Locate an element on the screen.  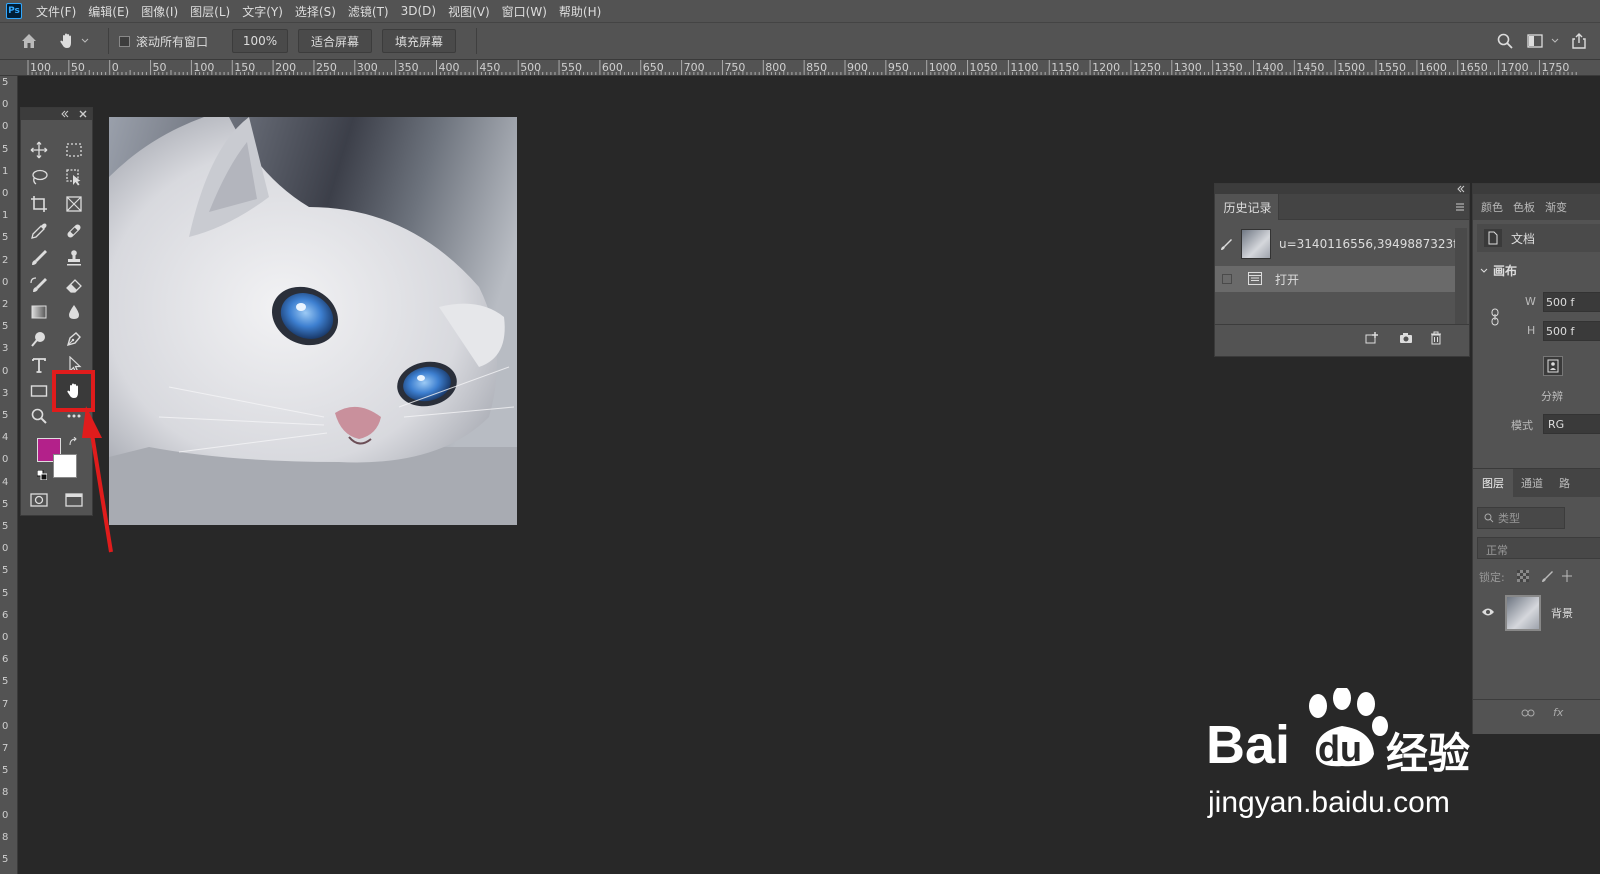
tools-panel-header is located at coordinates (56, 114).